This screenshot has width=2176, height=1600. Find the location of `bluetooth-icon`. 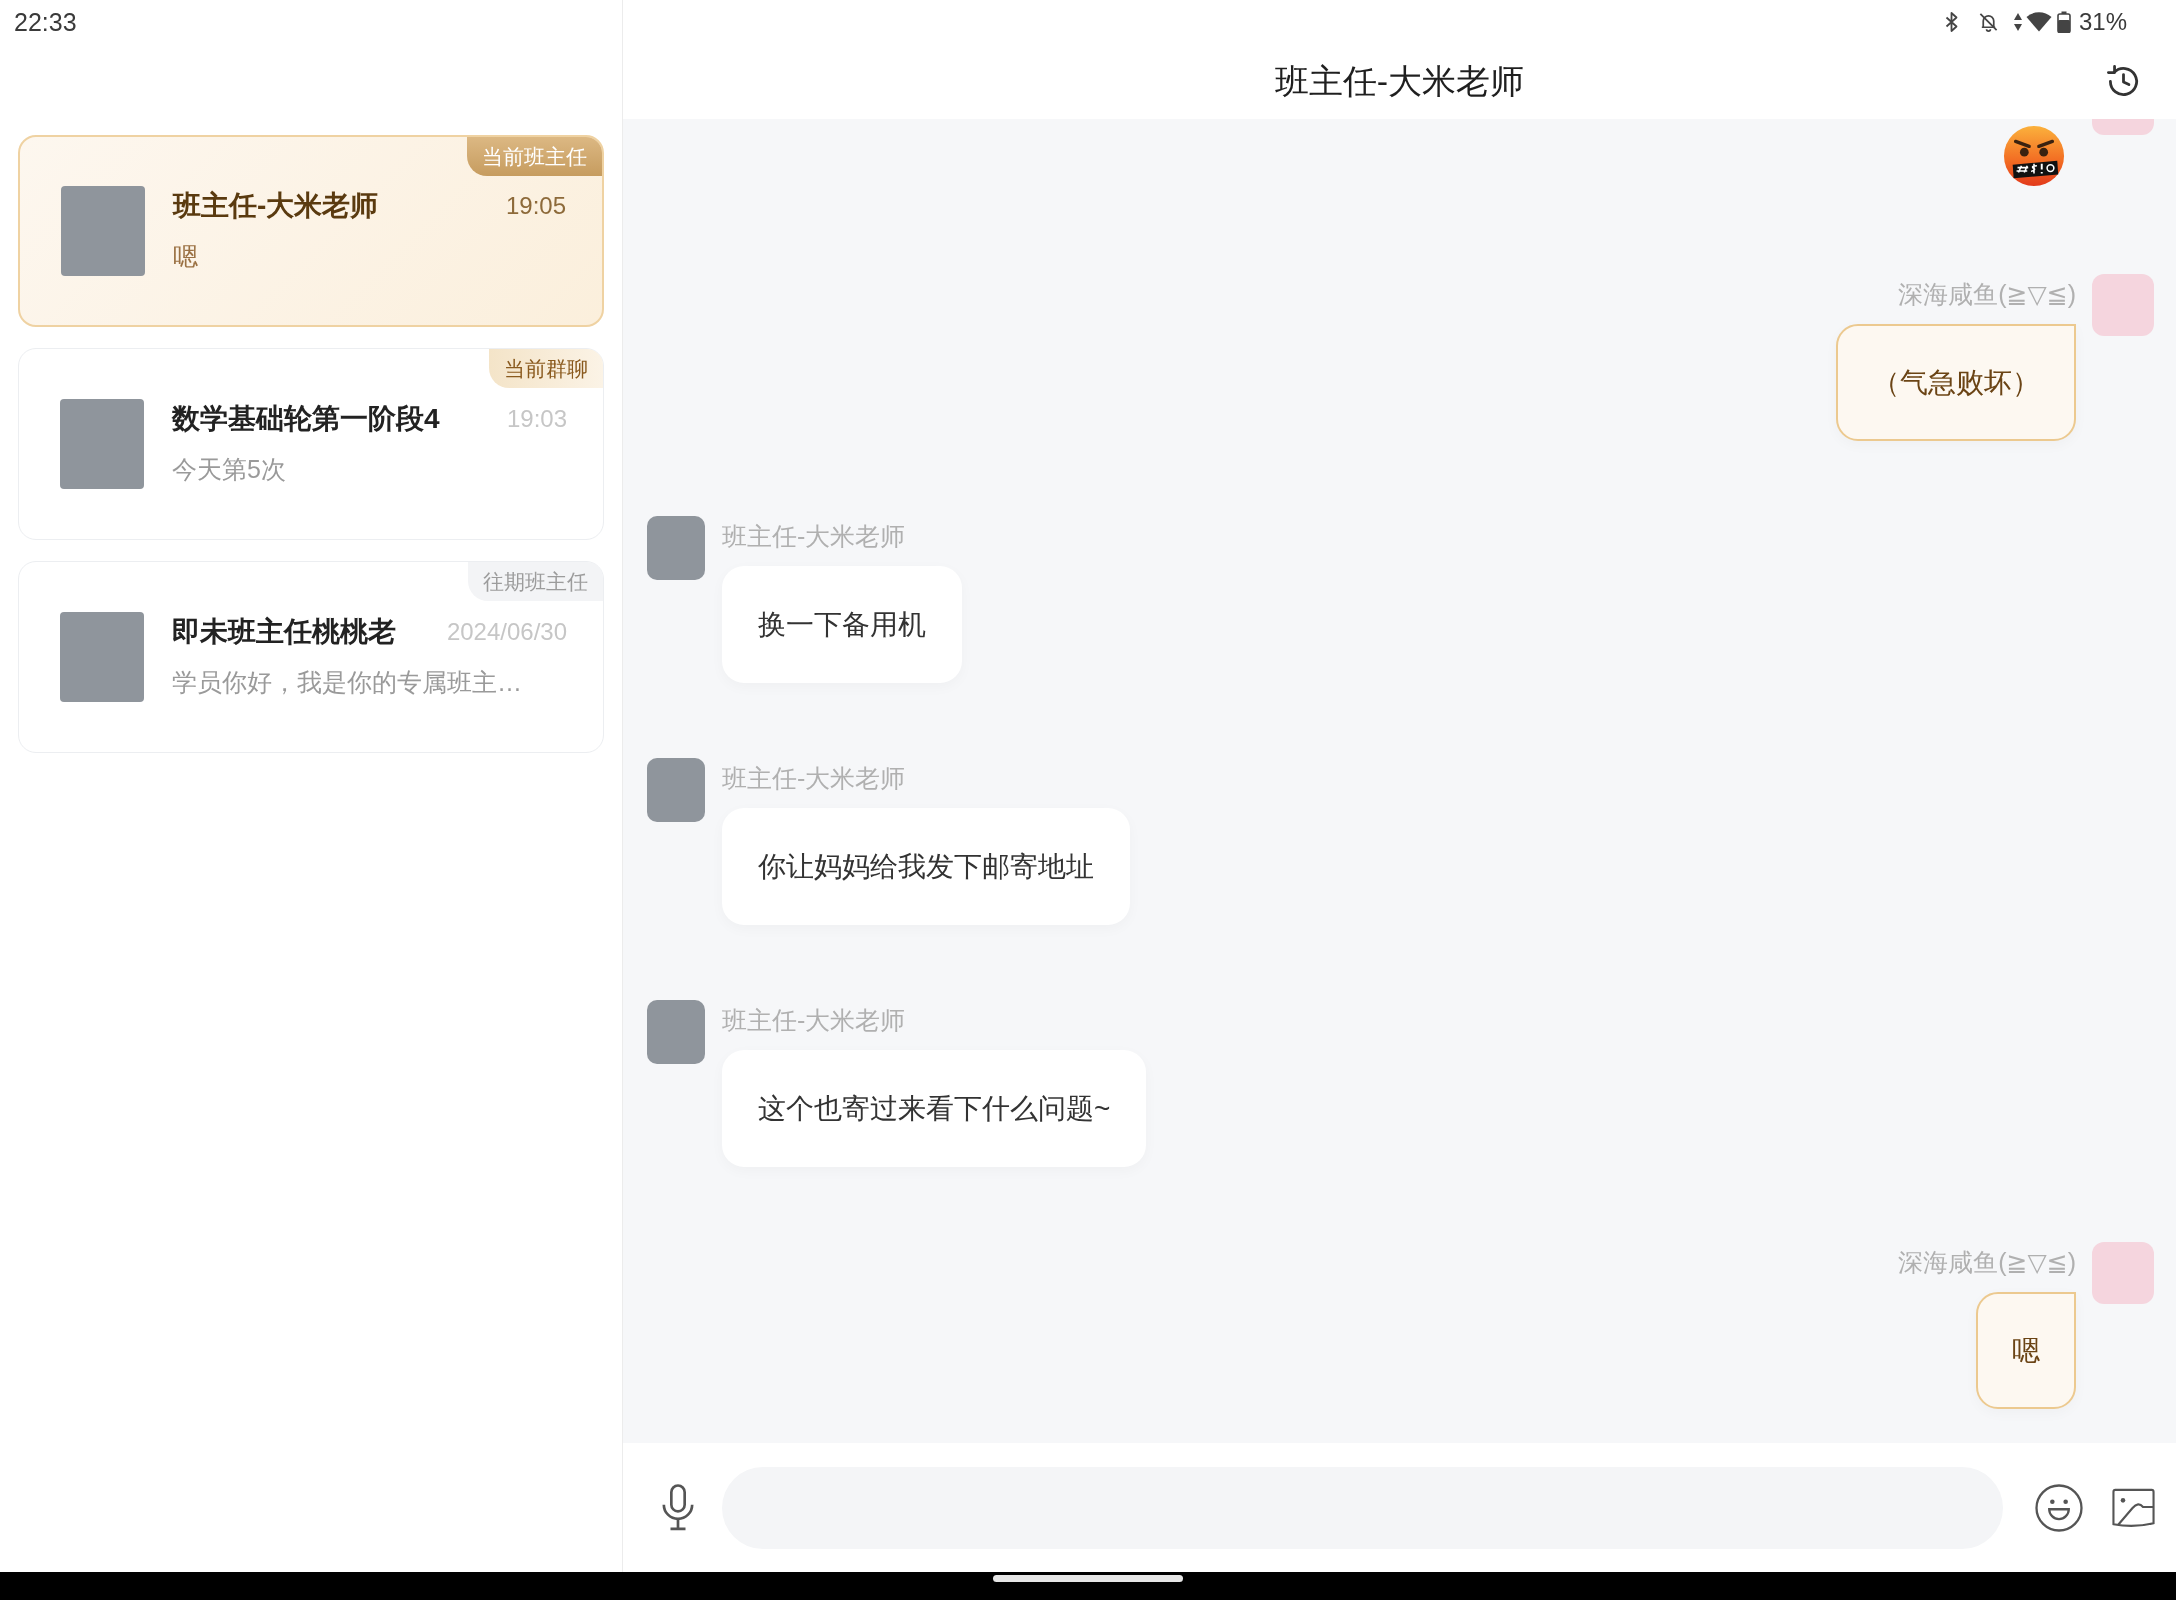

bluetooth-icon is located at coordinates (1951, 22).